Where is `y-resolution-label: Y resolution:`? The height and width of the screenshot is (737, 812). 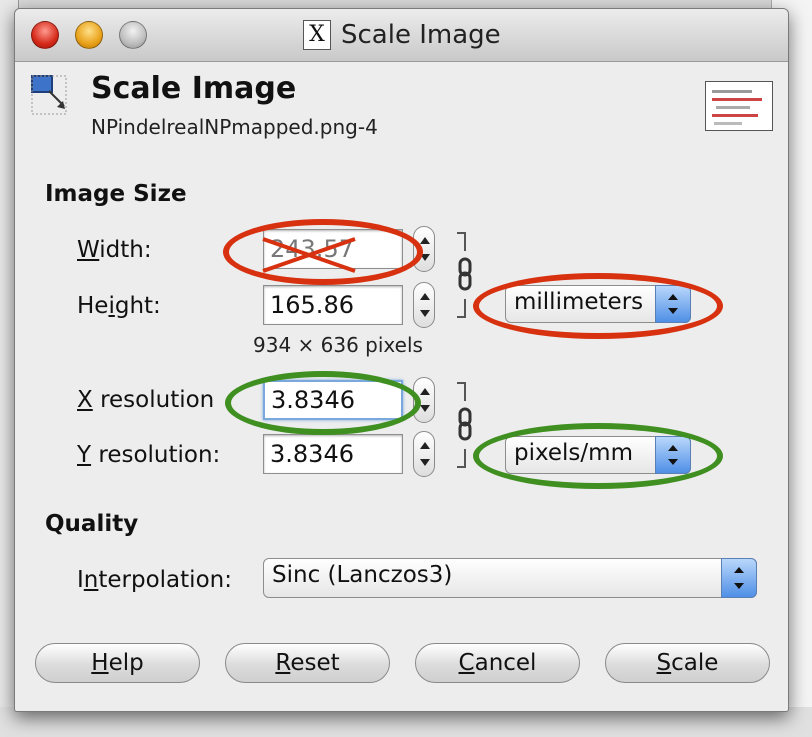
y-resolution-label: Y resolution: is located at coordinates (149, 455).